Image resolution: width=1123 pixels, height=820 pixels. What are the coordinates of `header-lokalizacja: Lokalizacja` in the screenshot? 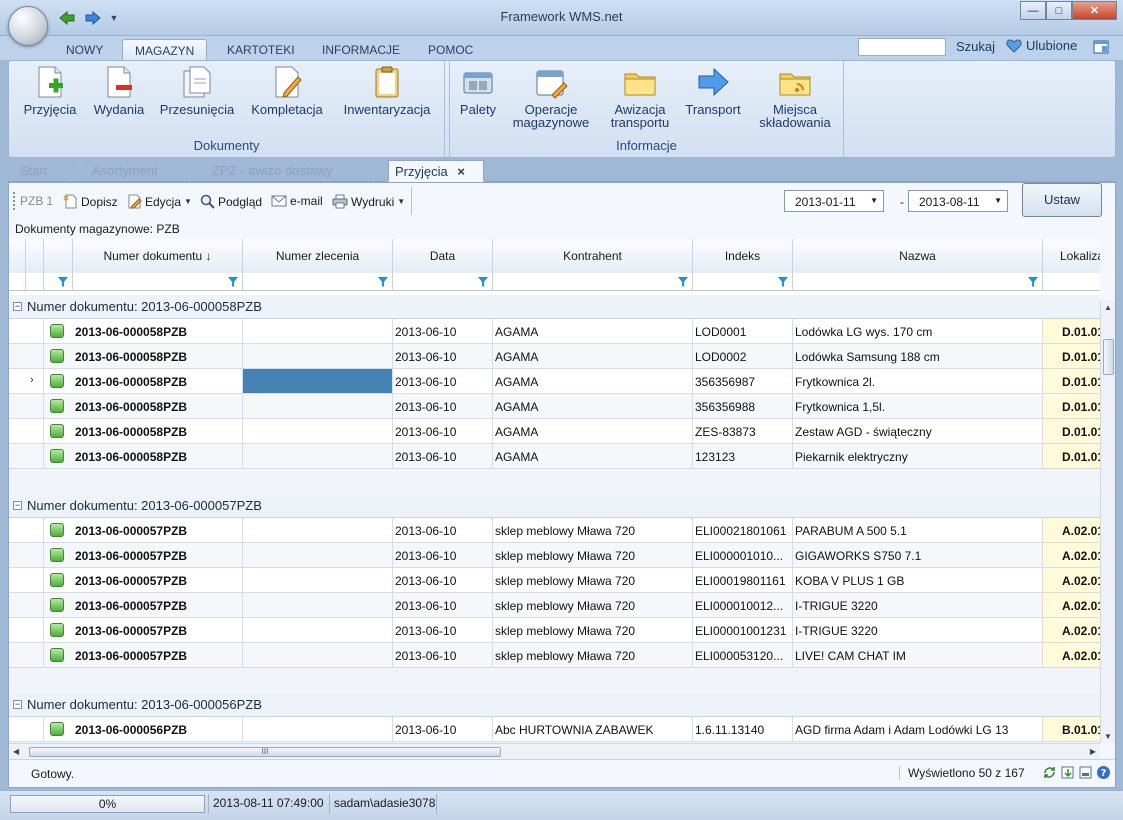 It's located at (1071, 256).